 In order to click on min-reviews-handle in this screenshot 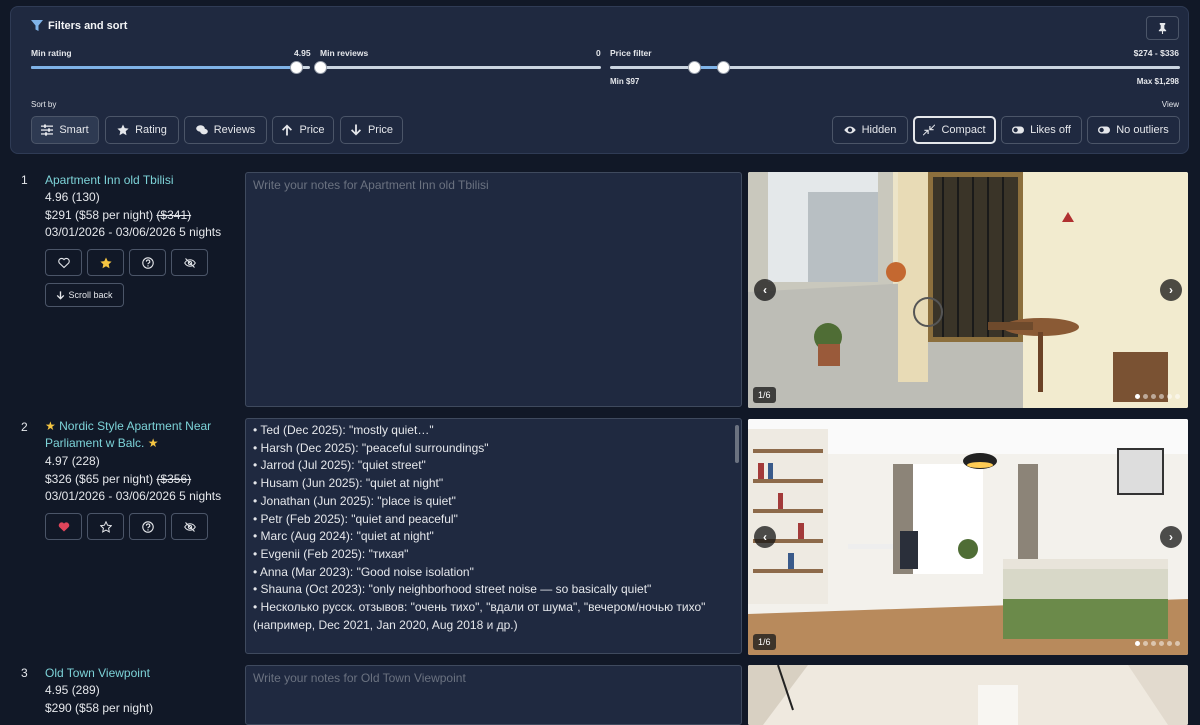, I will do `click(320, 67)`.